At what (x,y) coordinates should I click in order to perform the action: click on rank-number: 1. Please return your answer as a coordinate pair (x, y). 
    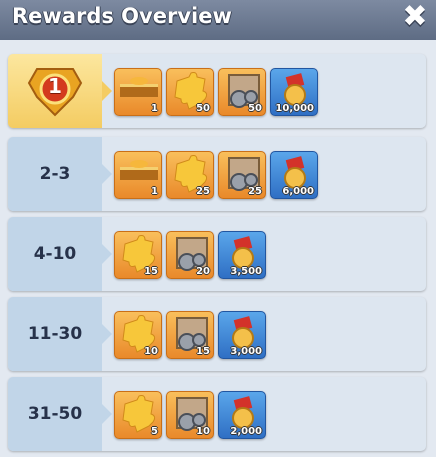
    Looking at the image, I should click on (55, 86).